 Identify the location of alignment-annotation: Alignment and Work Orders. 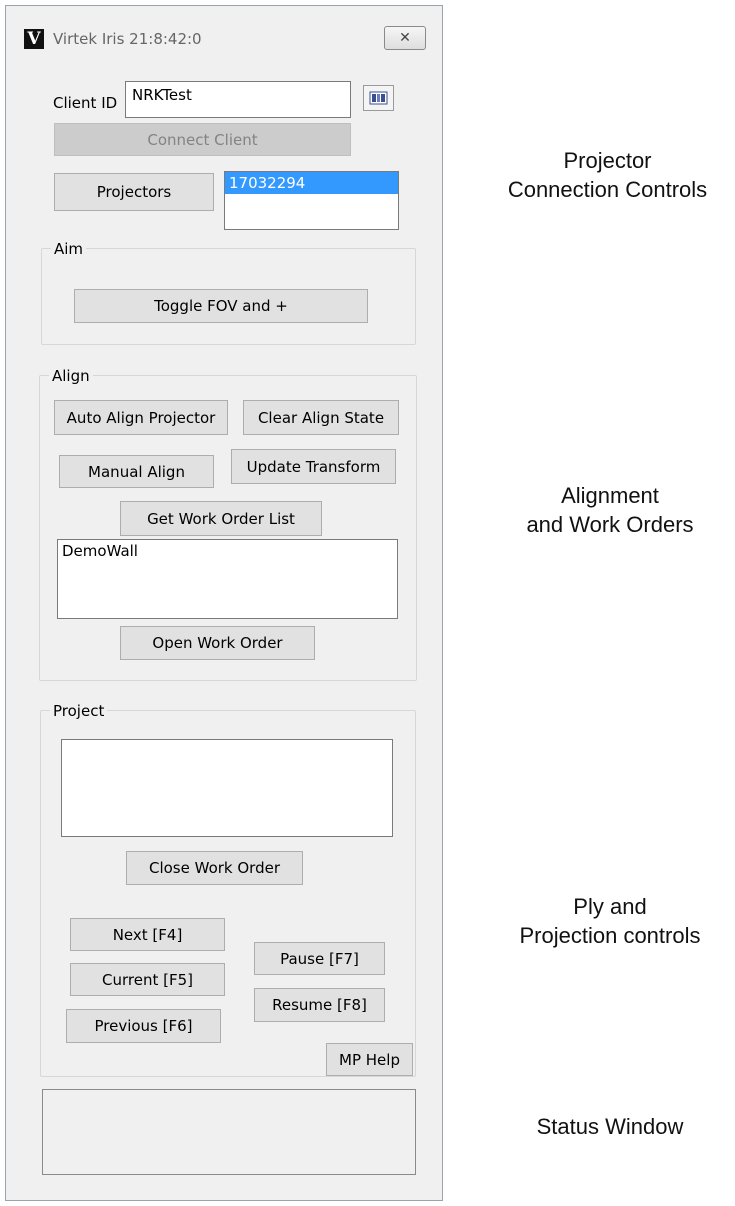
(610, 510).